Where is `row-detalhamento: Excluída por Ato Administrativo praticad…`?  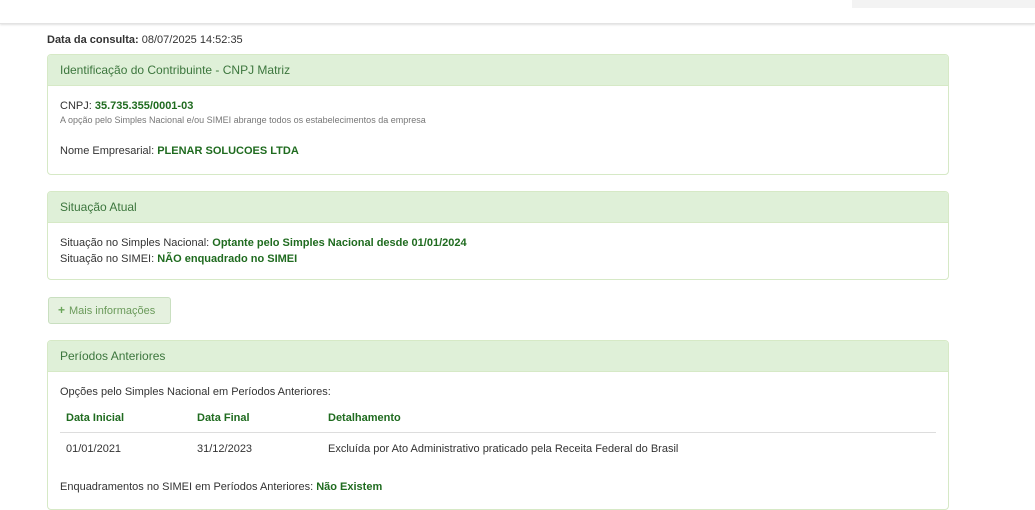 row-detalhamento: Excluída por Ato Administrativo praticad… is located at coordinates (503, 449).